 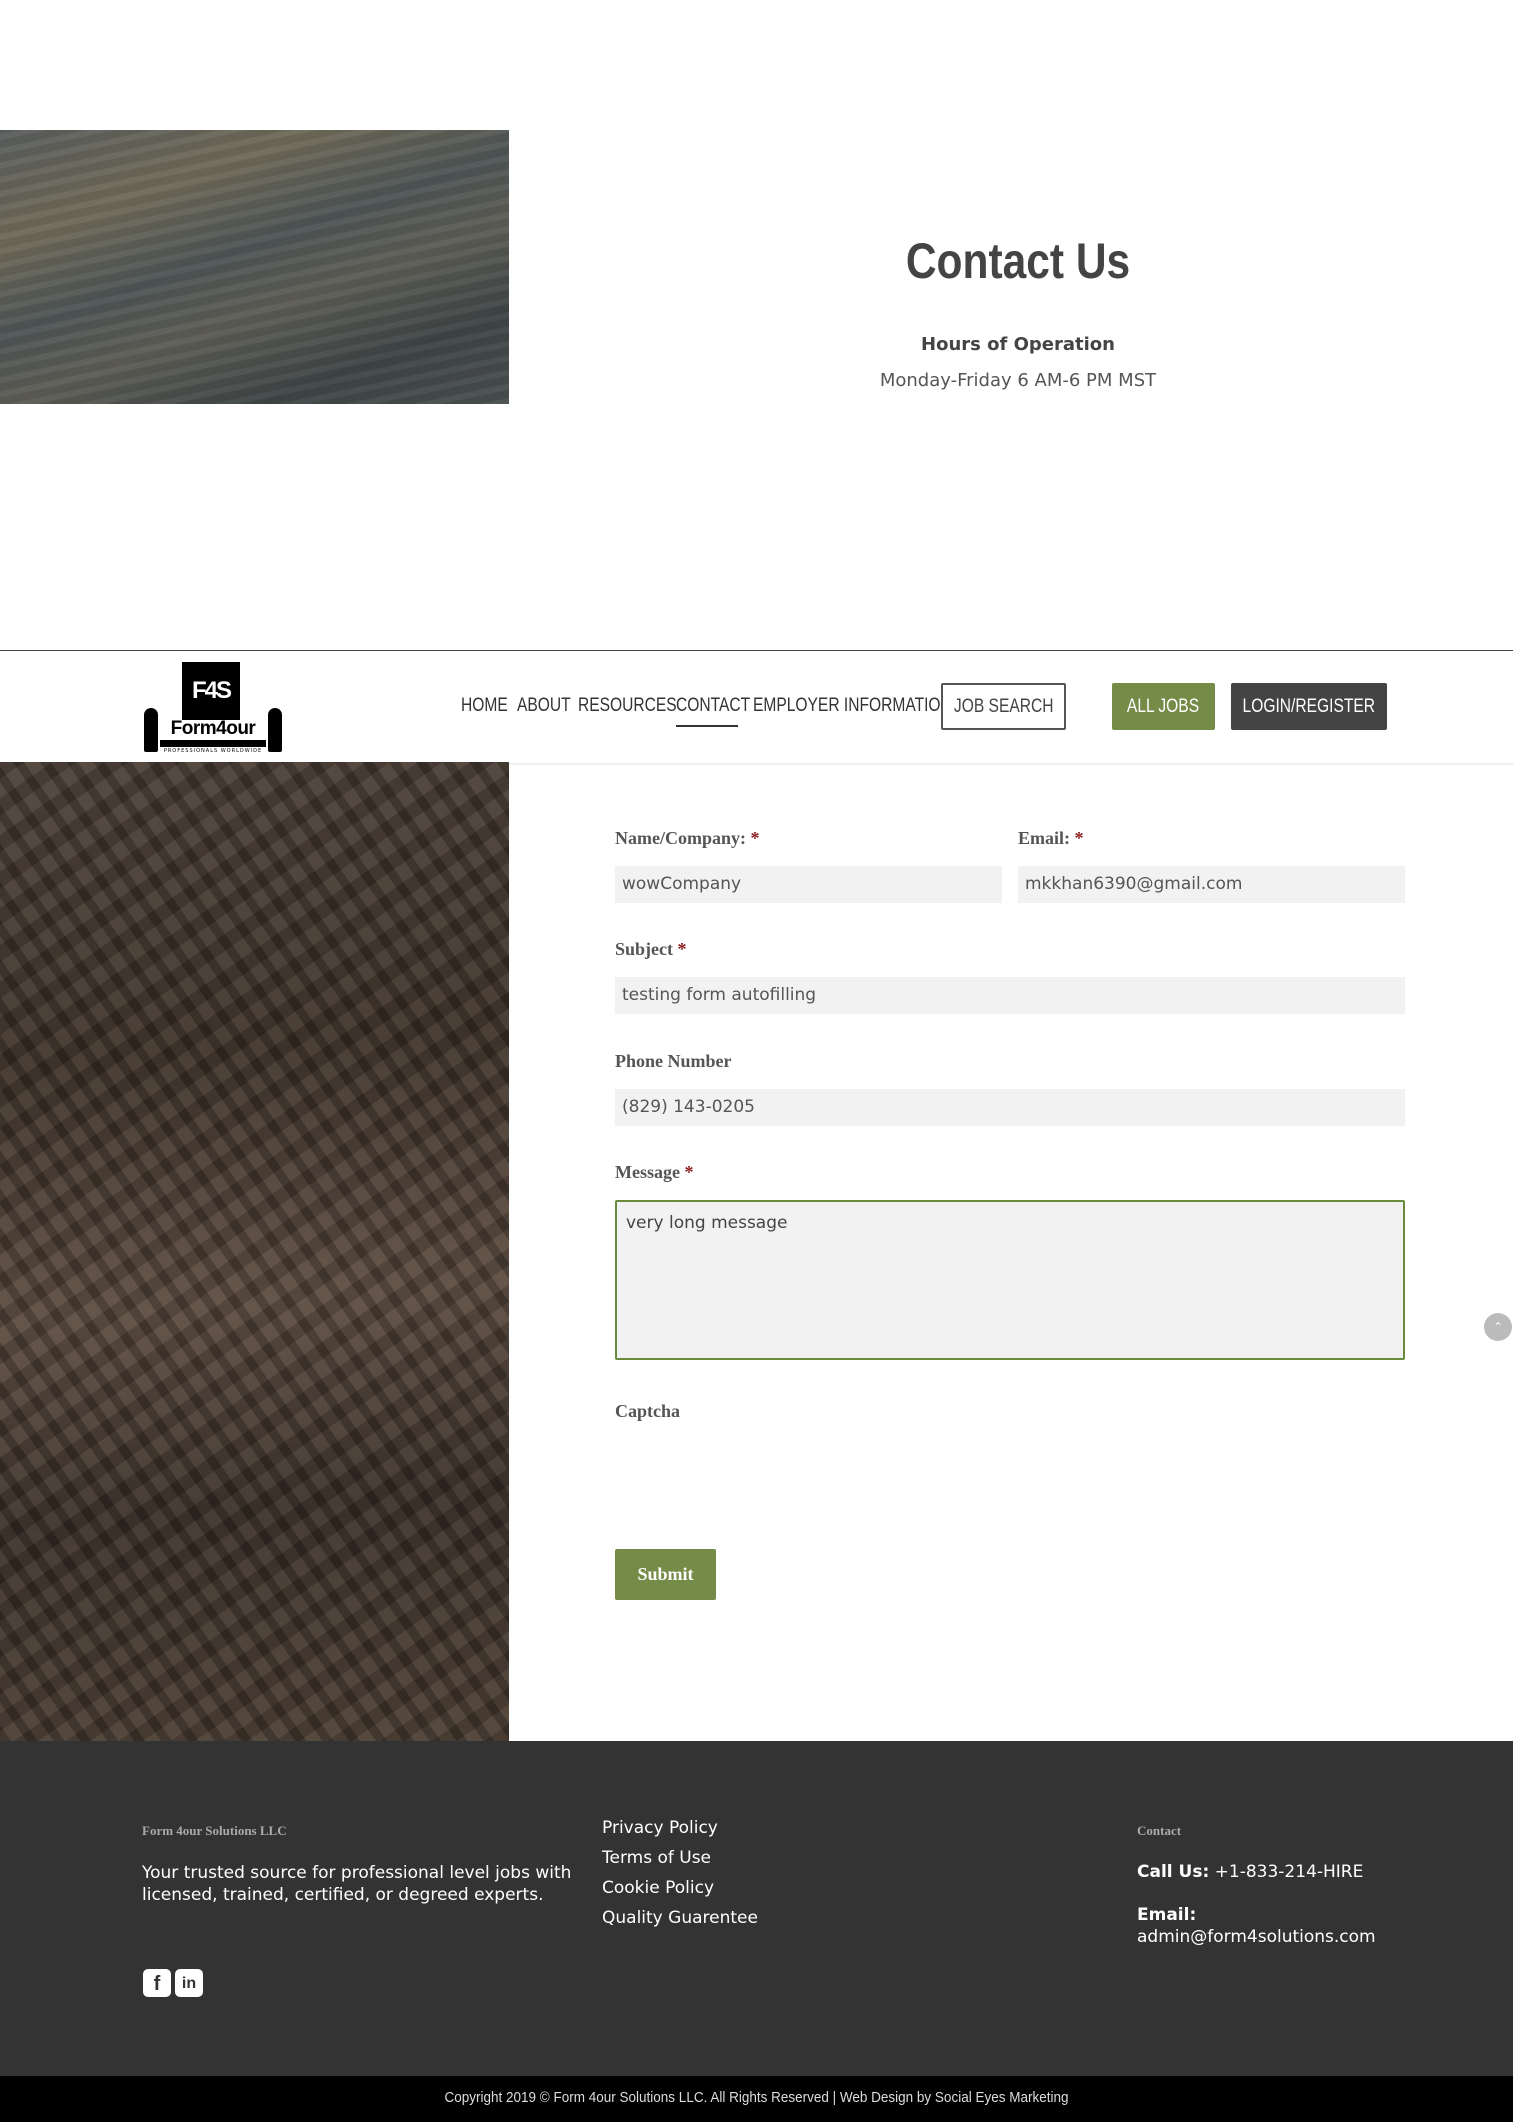 I want to click on all-jobs-button: ALL JOBS, so click(x=1163, y=706).